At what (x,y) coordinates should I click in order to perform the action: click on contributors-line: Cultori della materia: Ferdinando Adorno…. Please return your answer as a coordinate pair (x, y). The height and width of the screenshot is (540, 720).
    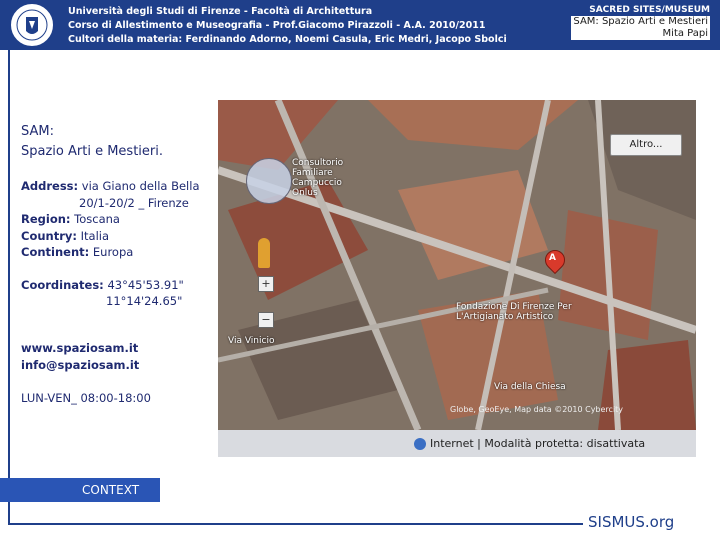
    Looking at the image, I should click on (287, 39).